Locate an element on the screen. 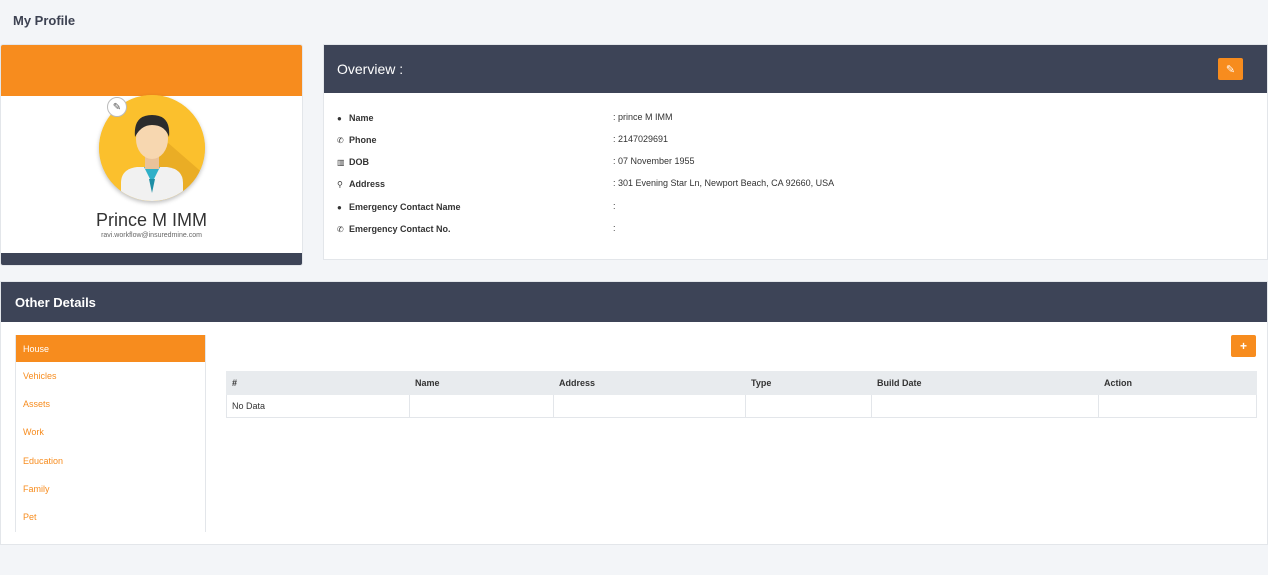  overview-row-emergency-no: ✆ Emergency Contact No. is located at coordinates (394, 229).